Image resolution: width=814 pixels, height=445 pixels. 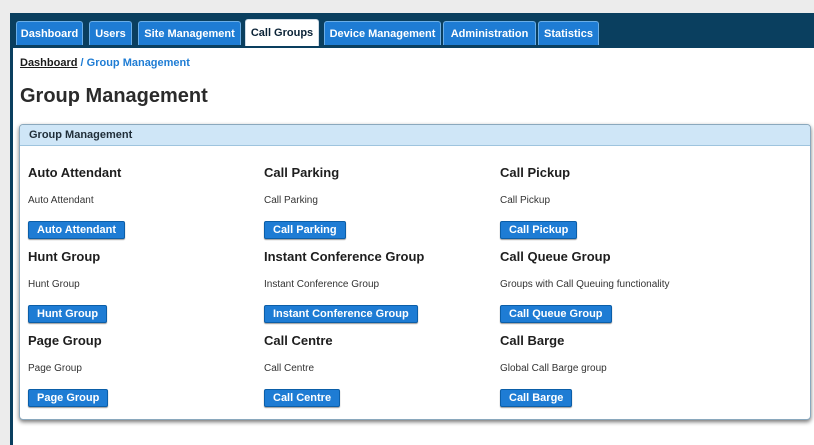 What do you see at coordinates (143, 370) in the screenshot?
I see `group-card-page-group: Page Group Page Group Page Group` at bounding box center [143, 370].